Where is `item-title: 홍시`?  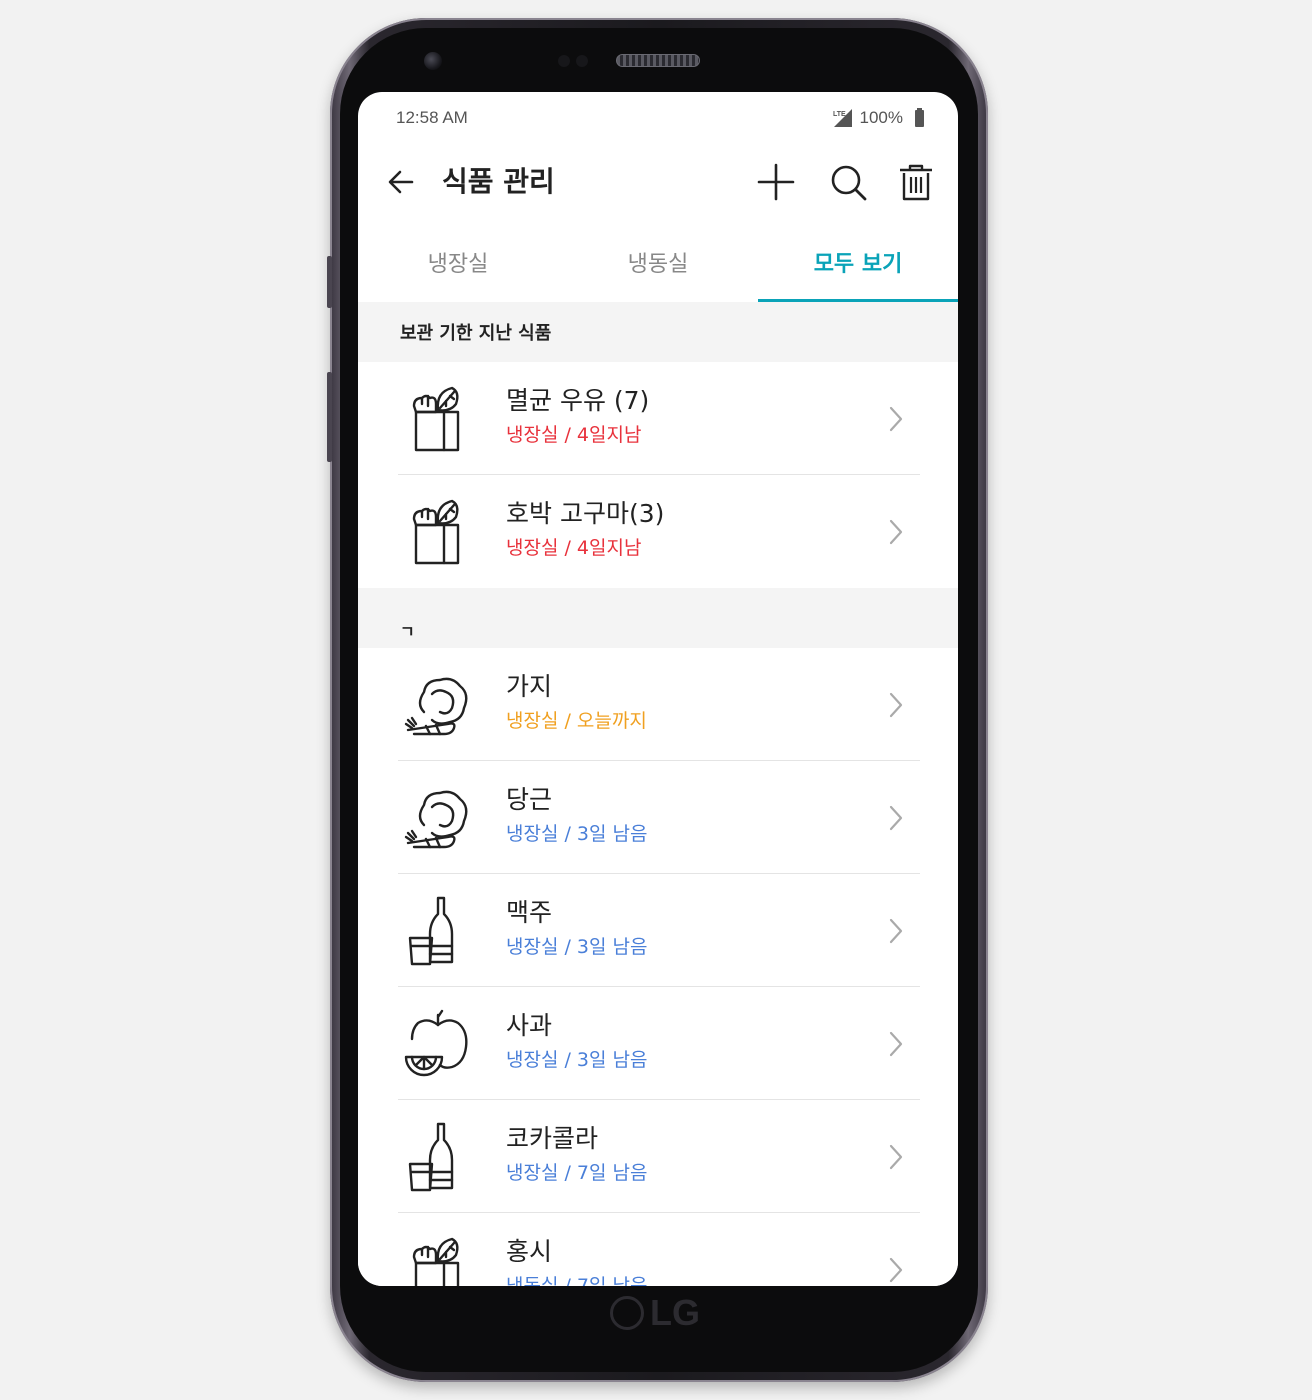 item-title: 홍시 is located at coordinates (529, 1251).